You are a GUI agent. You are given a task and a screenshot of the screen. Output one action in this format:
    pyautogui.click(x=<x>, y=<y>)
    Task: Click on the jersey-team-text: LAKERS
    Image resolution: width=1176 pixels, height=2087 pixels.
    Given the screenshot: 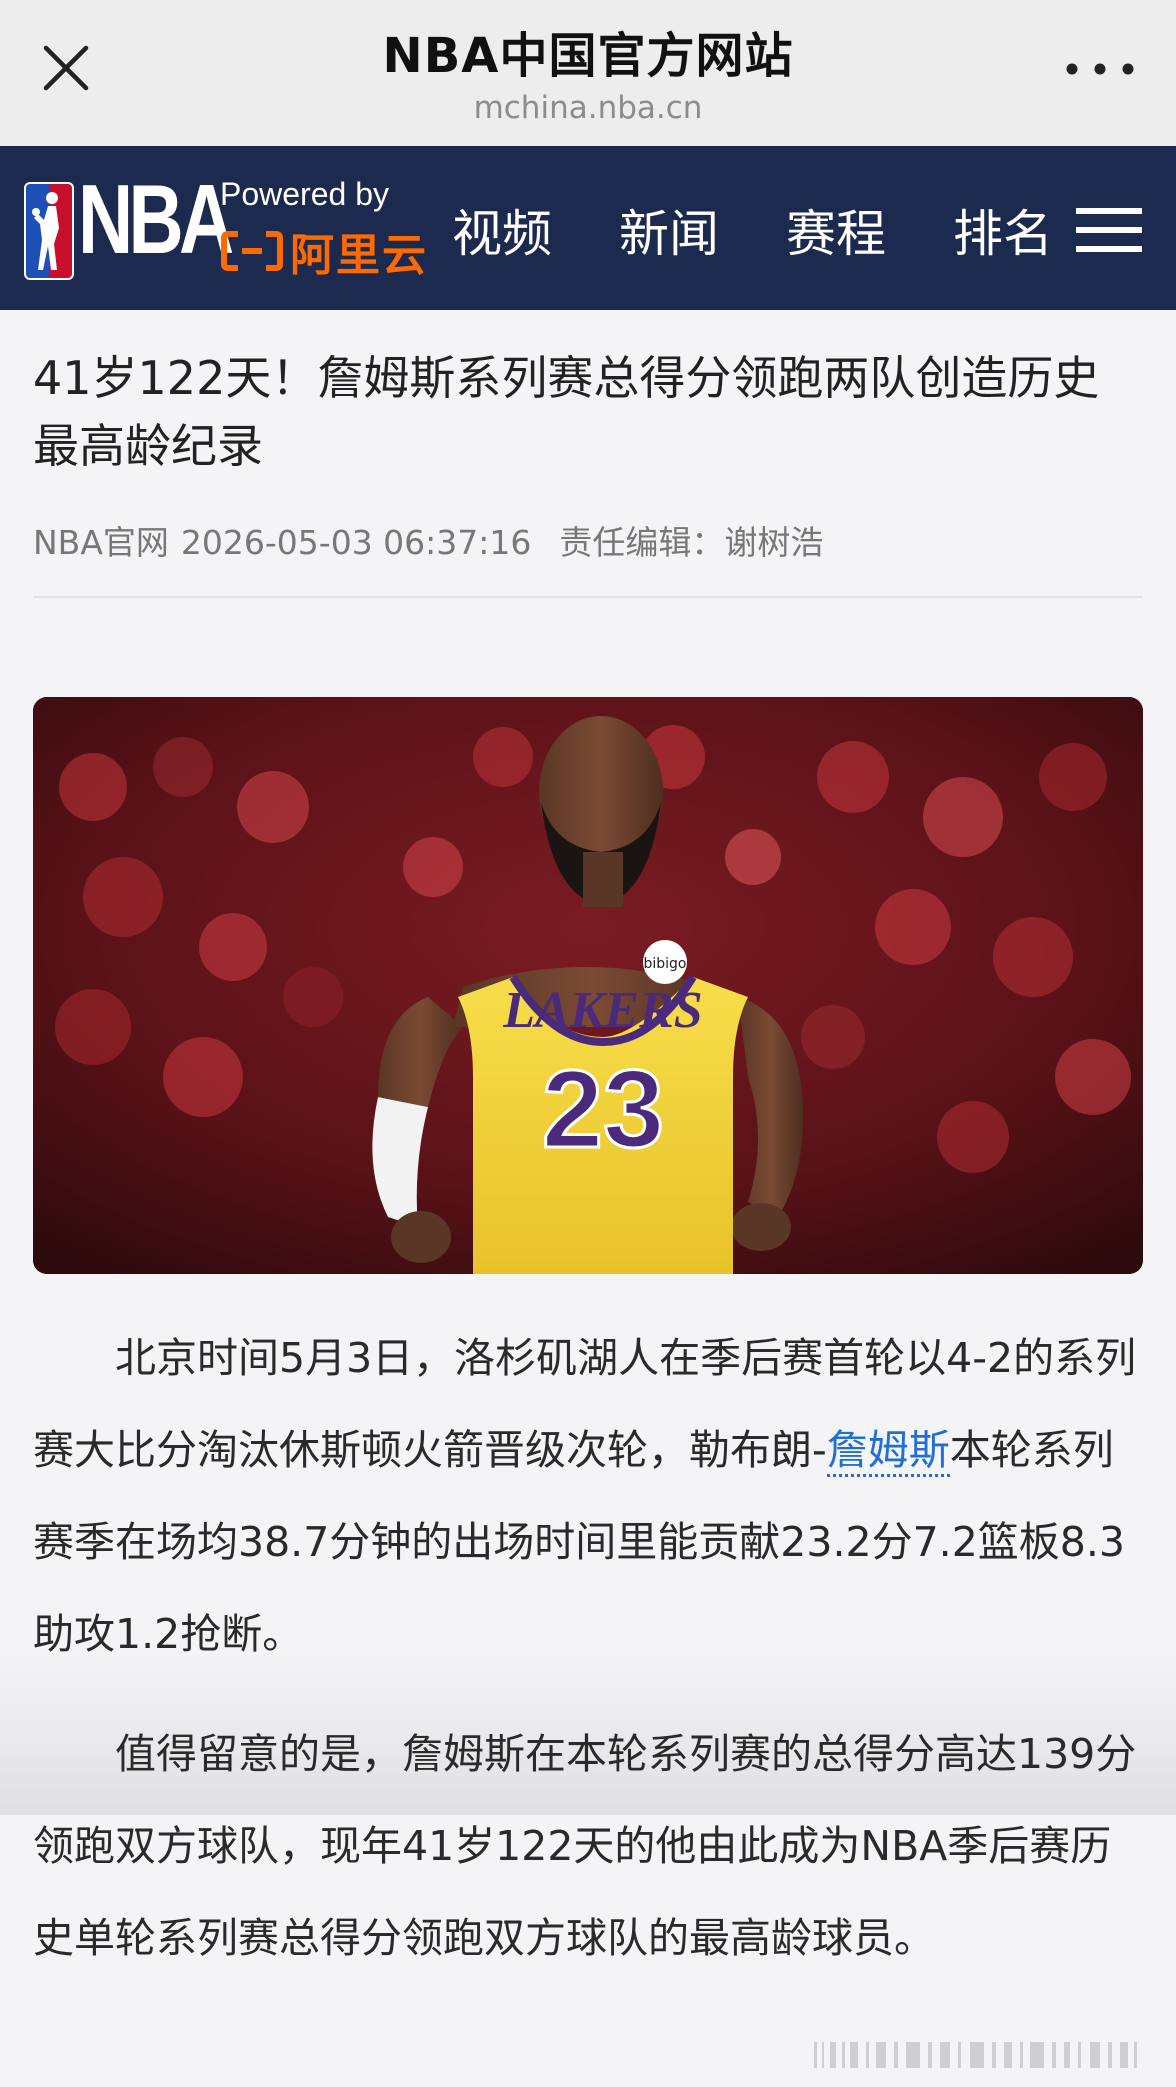 What is the action you would take?
    pyautogui.click(x=602, y=1010)
    